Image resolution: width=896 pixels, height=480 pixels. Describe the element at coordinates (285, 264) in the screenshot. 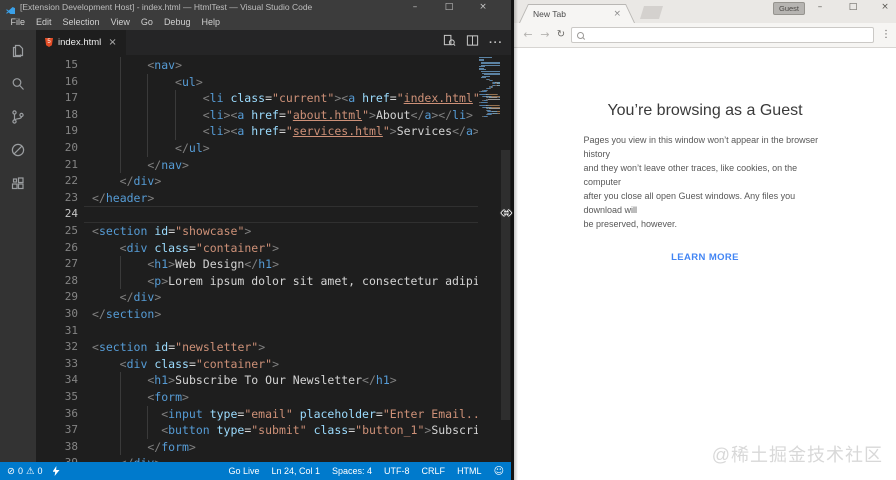

I see `code-line: <h1>Web Design</h1>` at that location.